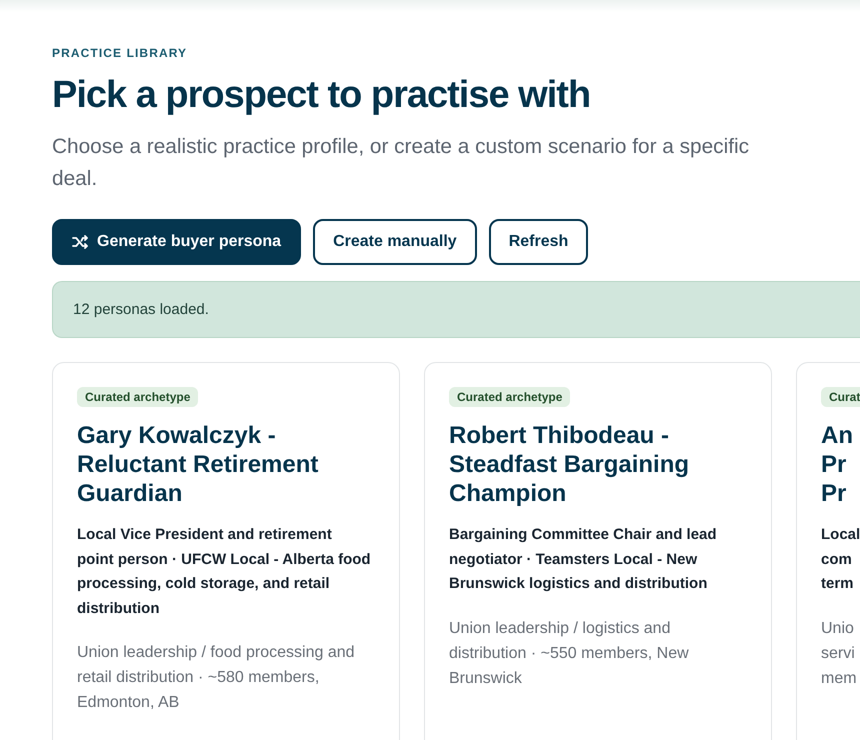  What do you see at coordinates (569, 653) in the screenshot?
I see `persona-details: Union leadership / logistics and distribution · ~550 members, New Brunswick` at bounding box center [569, 653].